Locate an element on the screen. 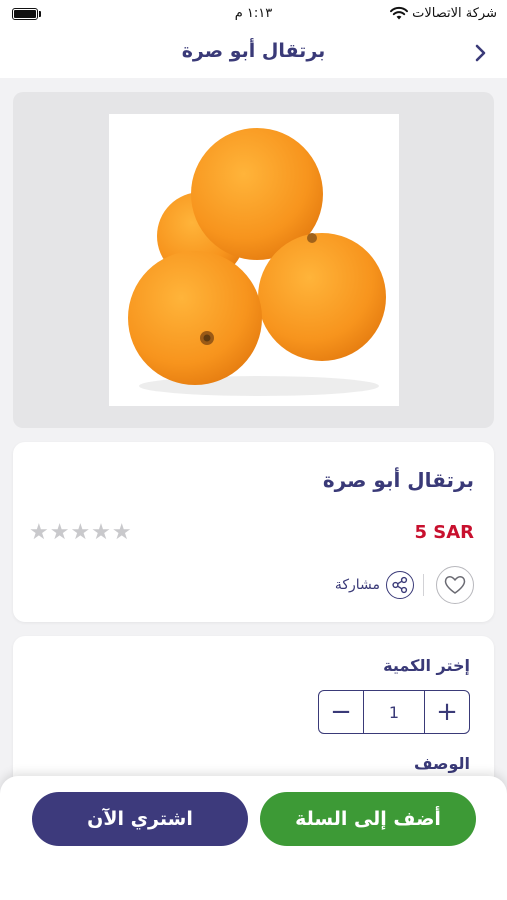  page-title: برتقال أبو صرة is located at coordinates (253, 51).